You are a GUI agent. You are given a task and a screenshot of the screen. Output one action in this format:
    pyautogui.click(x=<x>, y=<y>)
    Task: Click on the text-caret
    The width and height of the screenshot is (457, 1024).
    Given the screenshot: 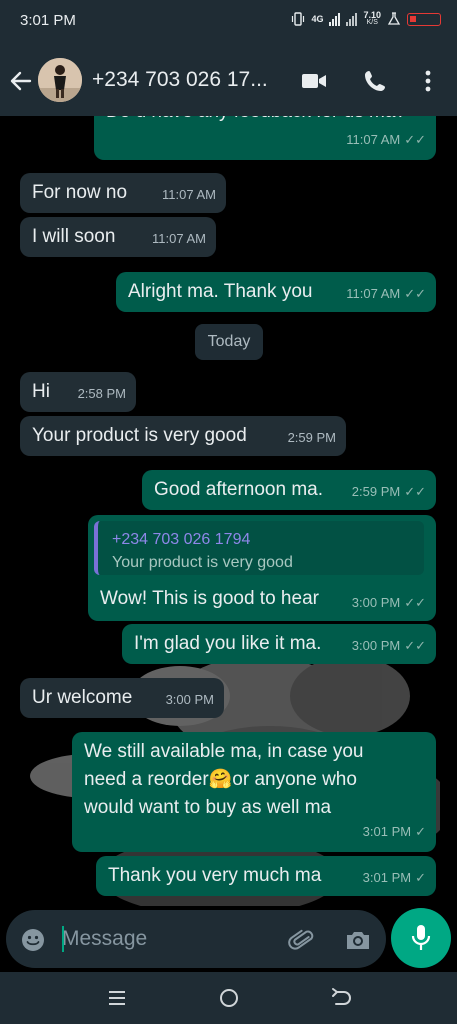 What is the action you would take?
    pyautogui.click(x=63, y=939)
    